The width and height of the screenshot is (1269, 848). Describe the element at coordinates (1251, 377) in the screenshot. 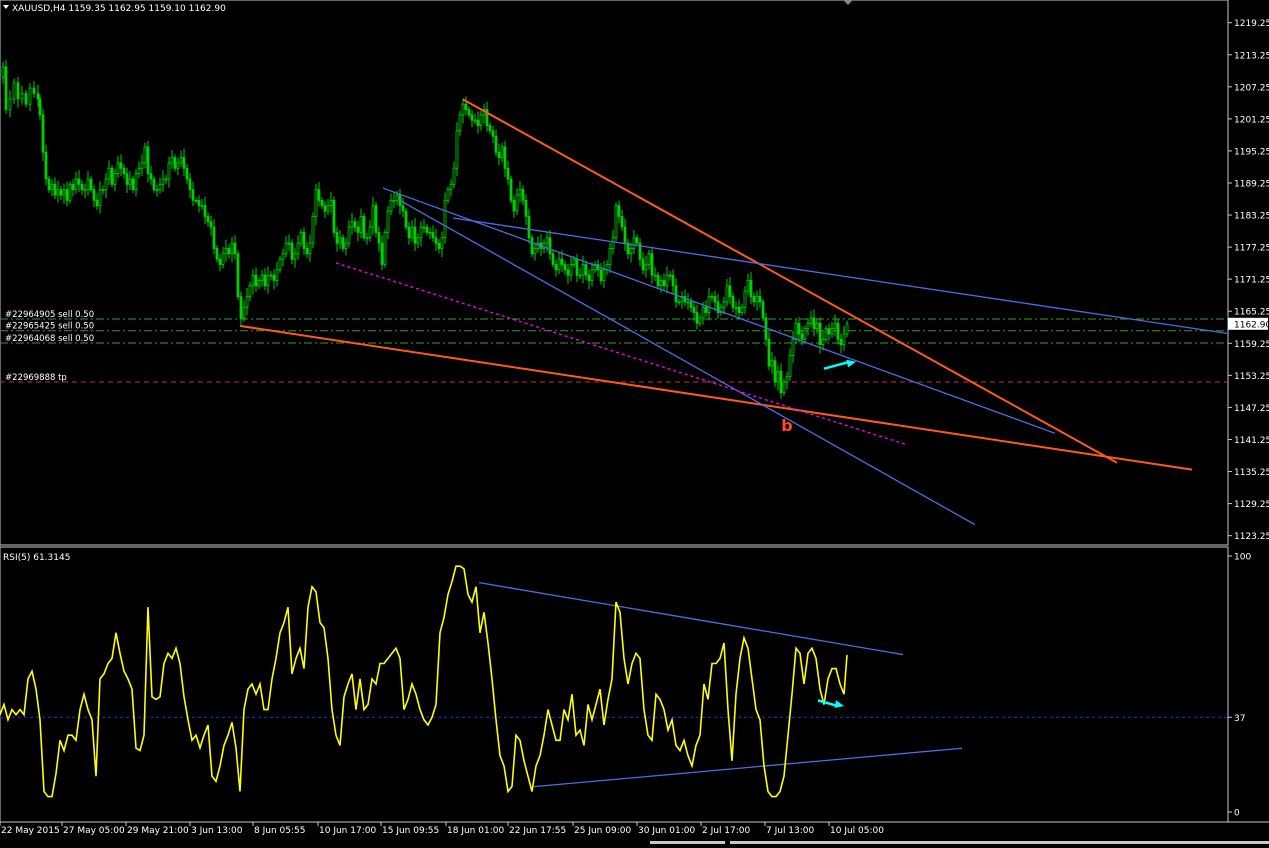

I see `price-axis-label: 1153.25` at that location.